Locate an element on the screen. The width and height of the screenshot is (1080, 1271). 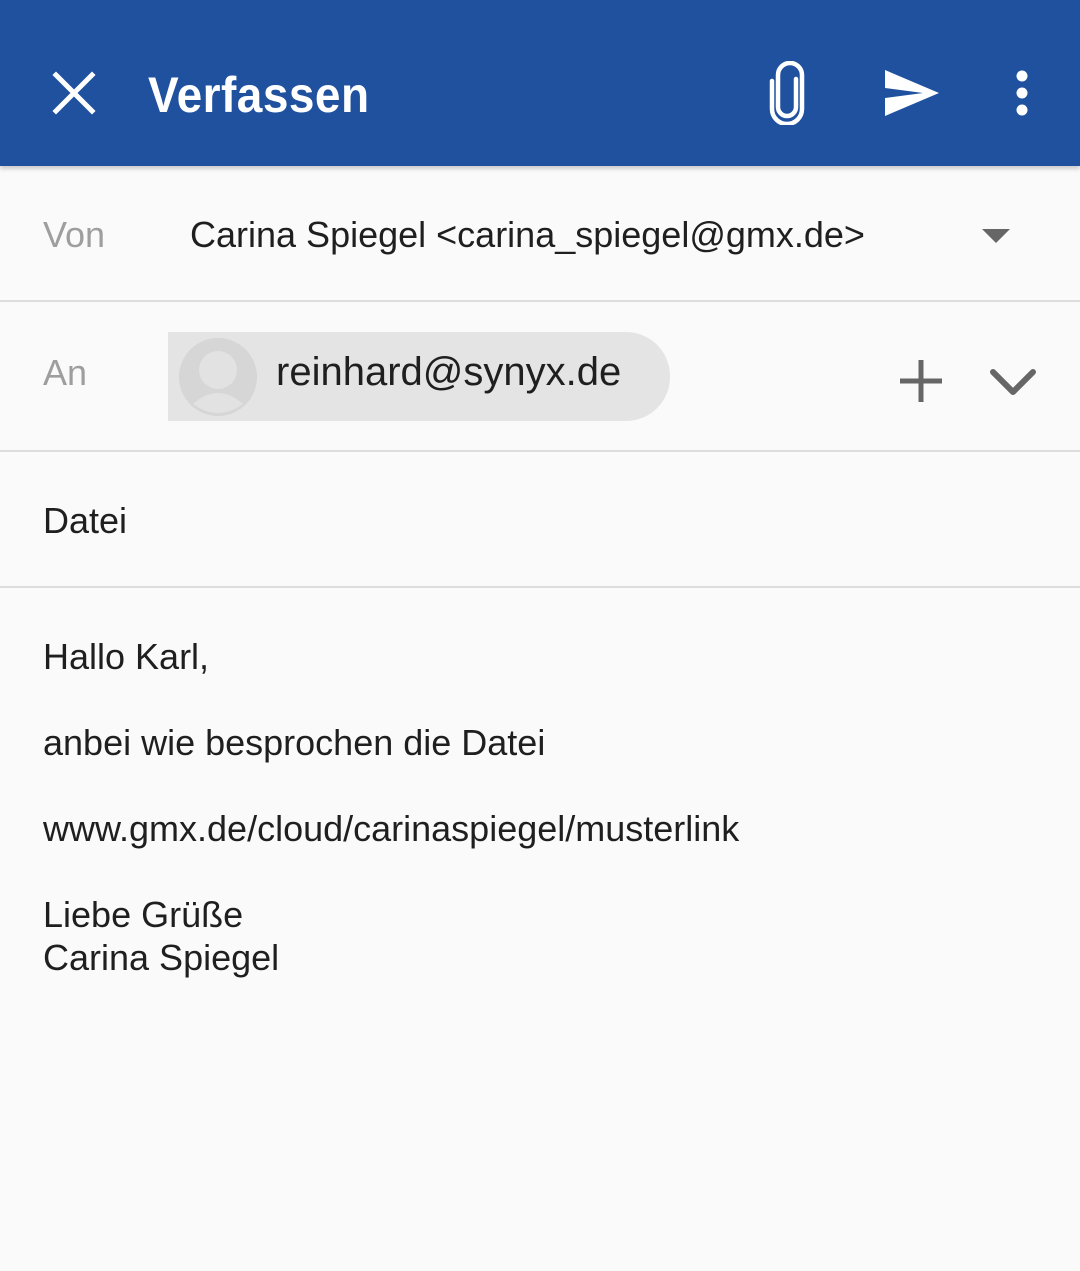
avatar-placeholder-icon is located at coordinates (218, 377).